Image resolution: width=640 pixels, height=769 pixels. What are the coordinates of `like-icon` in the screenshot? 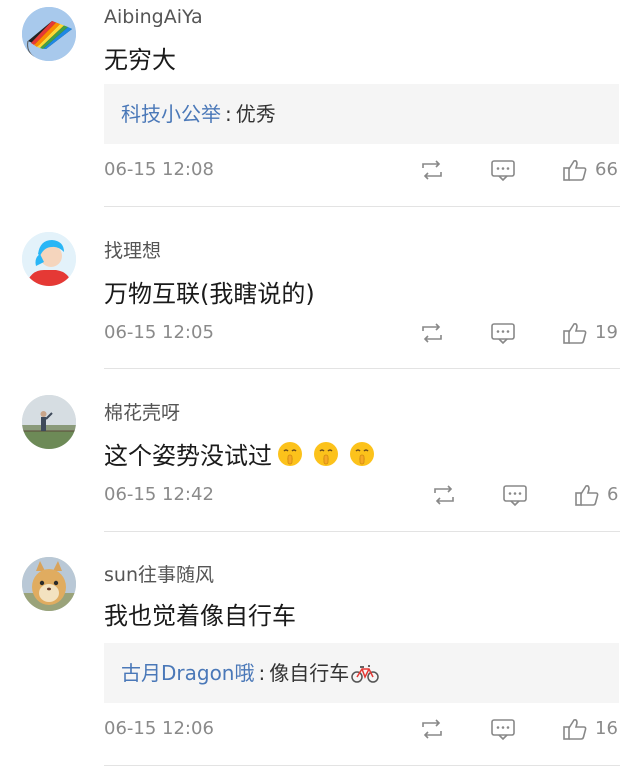 It's located at (575, 729).